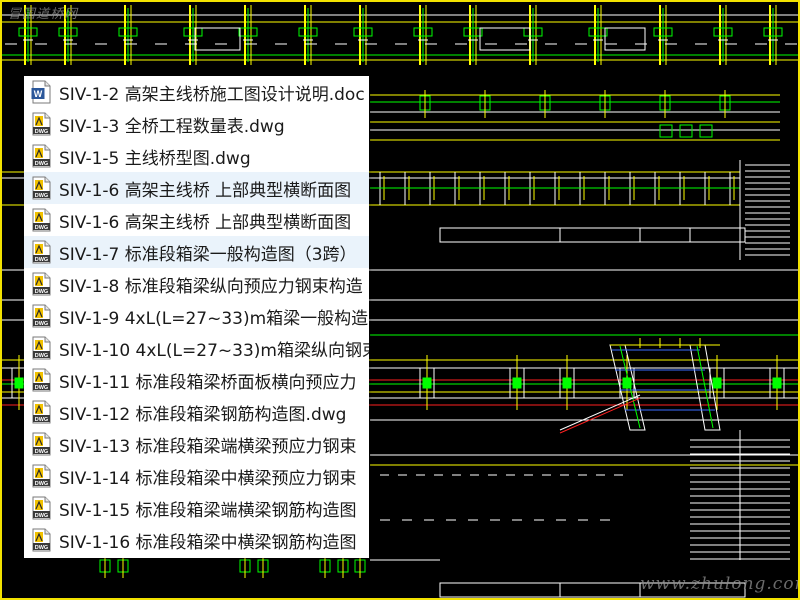 This screenshot has height=600, width=800. Describe the element at coordinates (38, 94) in the screenshot. I see `svg-text: W` at that location.